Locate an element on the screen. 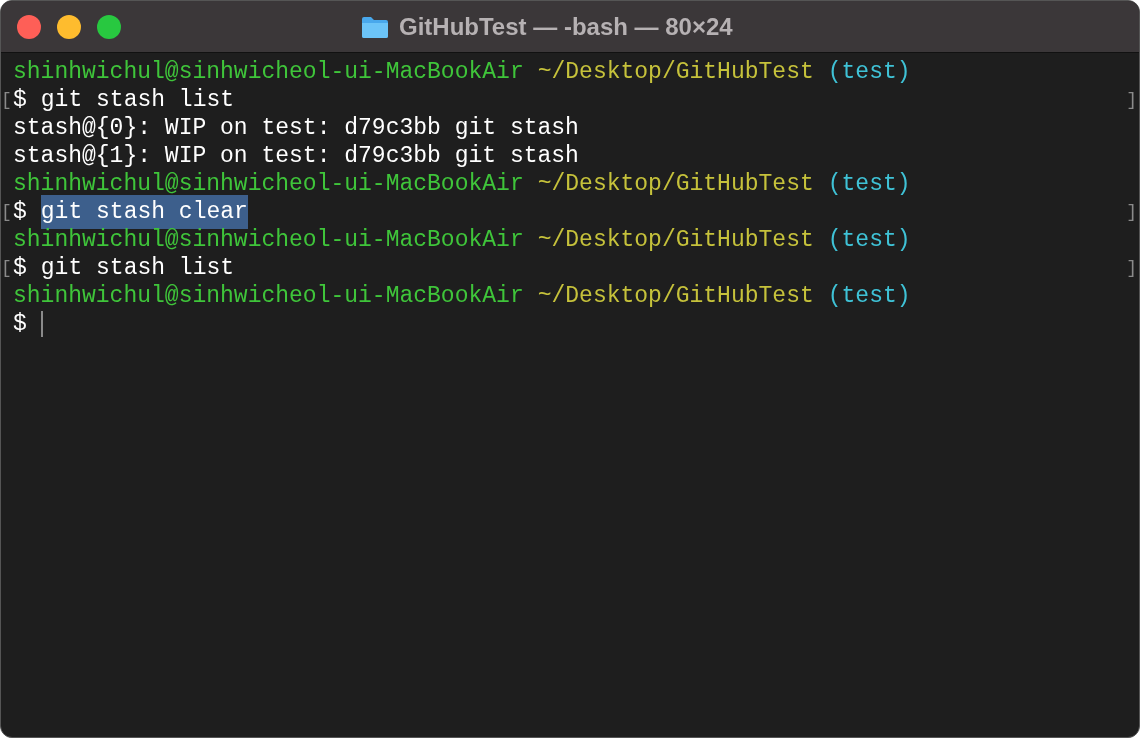 The height and width of the screenshot is (738, 1140). folder-icon is located at coordinates (375, 26).